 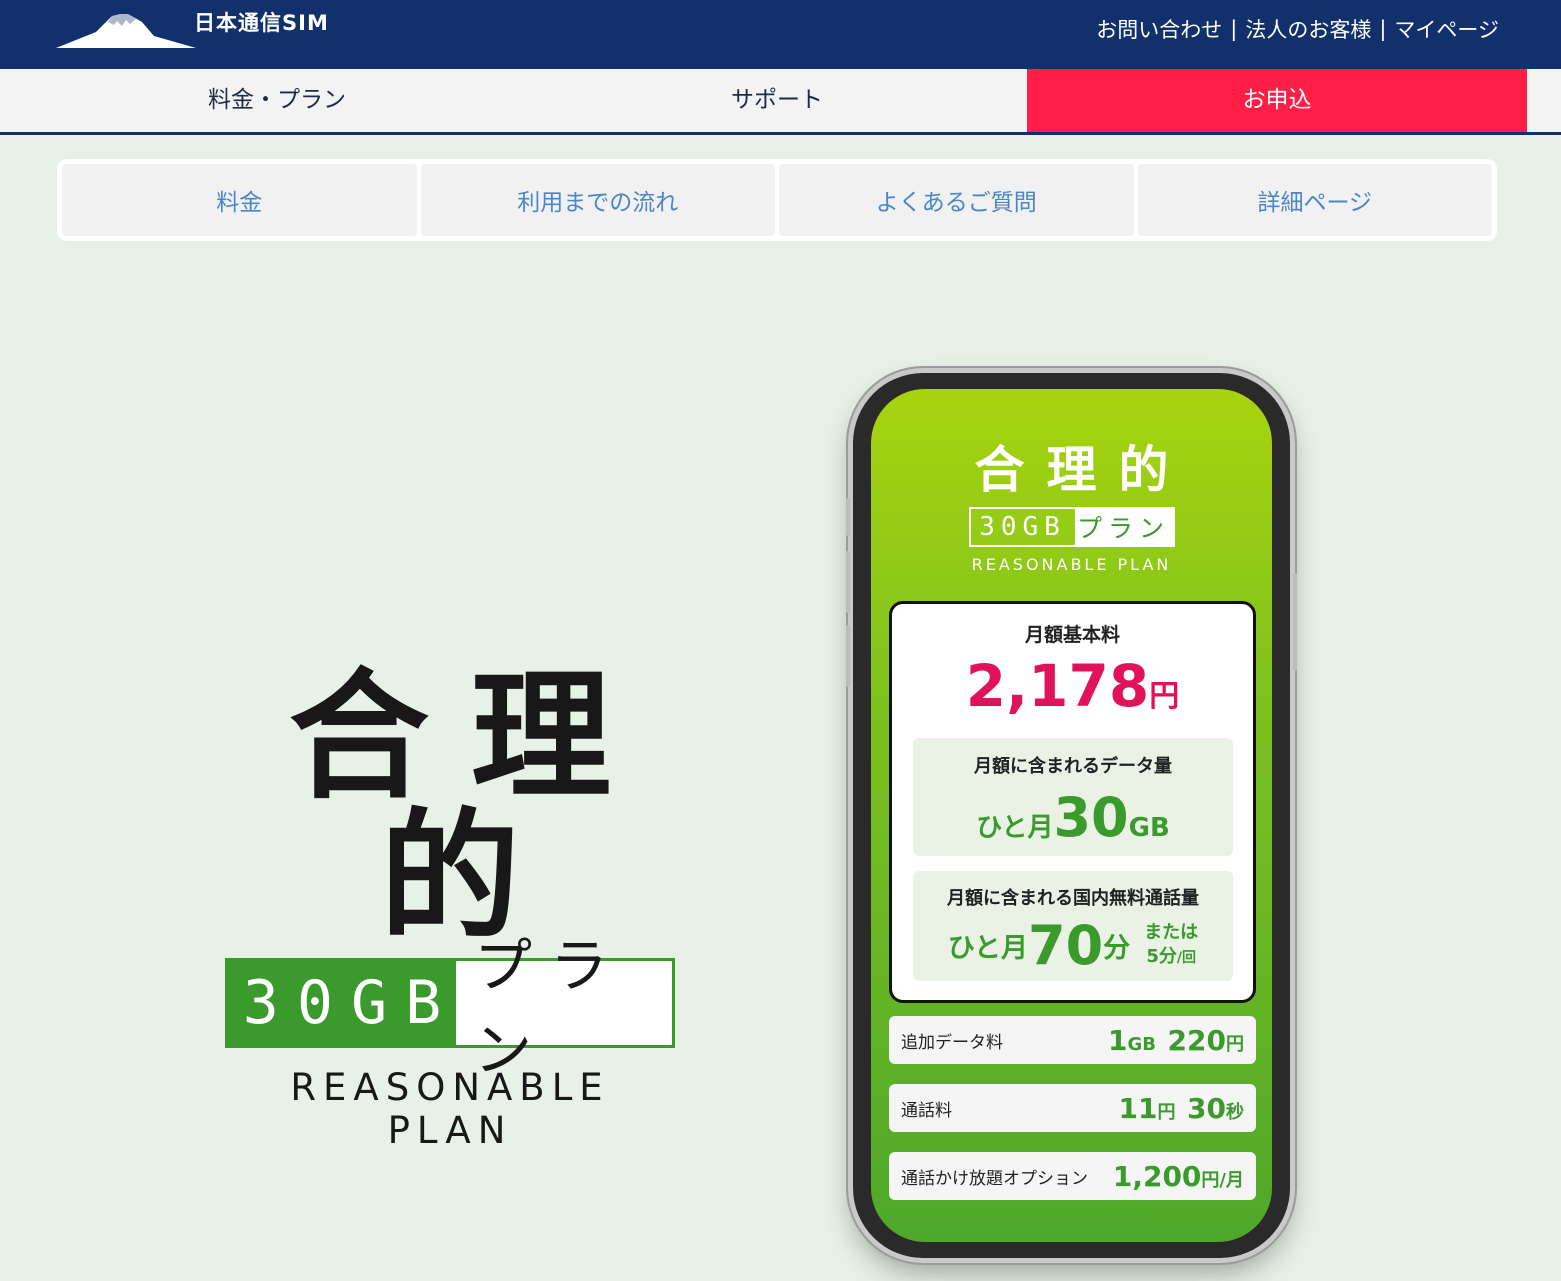 I want to click on brand-name: 日本通信SIM, so click(x=261, y=23).